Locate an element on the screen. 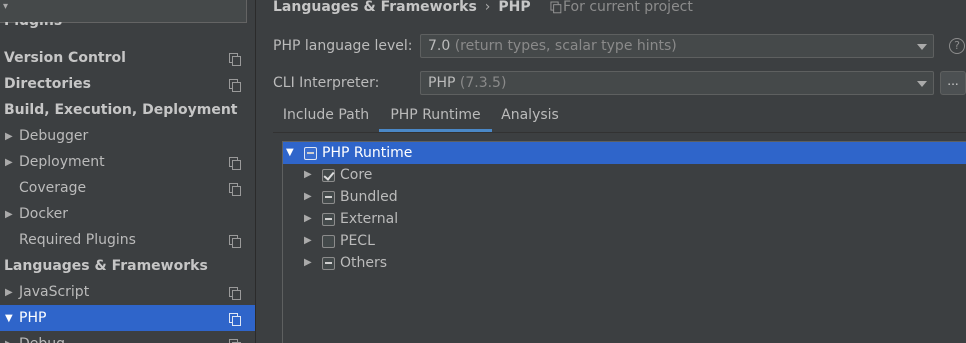  sidebar-item-php: ▼ PHP is located at coordinates (127, 318).